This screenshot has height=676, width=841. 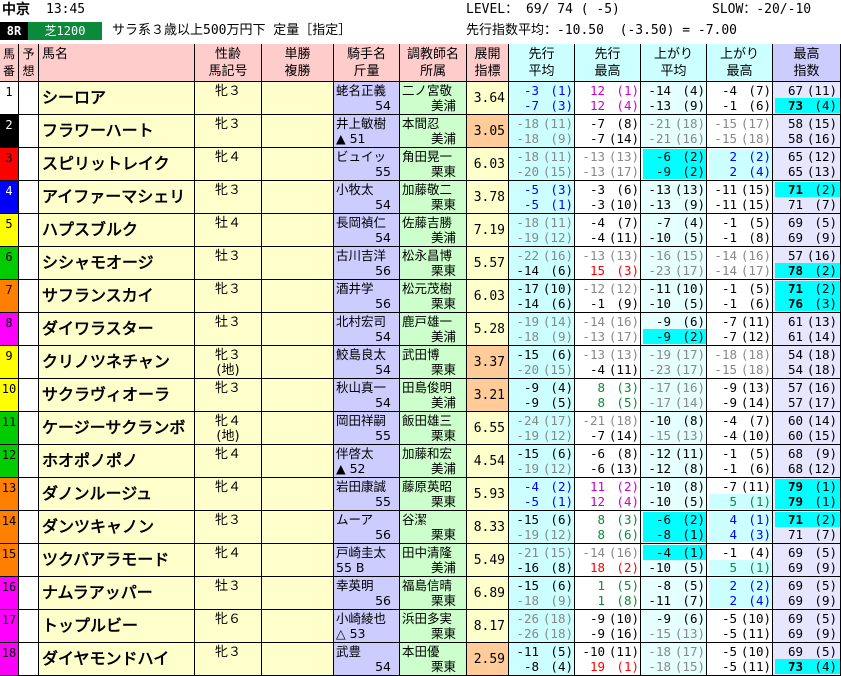 What do you see at coordinates (367, 329) in the screenshot?
I see `jockey-cell: 北村宏司 54` at bounding box center [367, 329].